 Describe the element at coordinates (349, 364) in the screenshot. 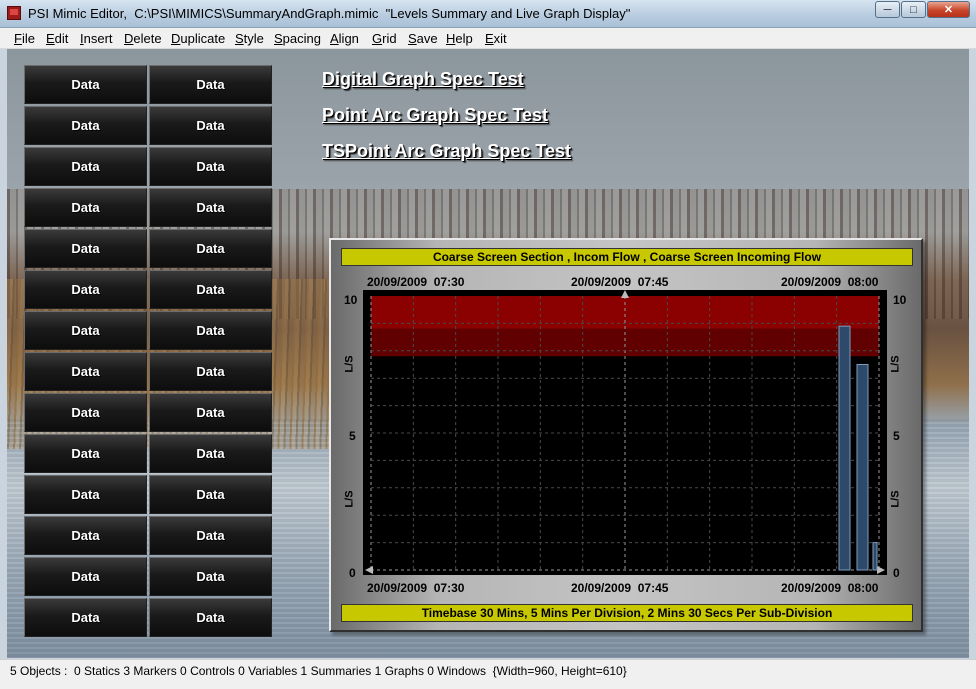

I see `y-unit-left-upper: L/S` at that location.